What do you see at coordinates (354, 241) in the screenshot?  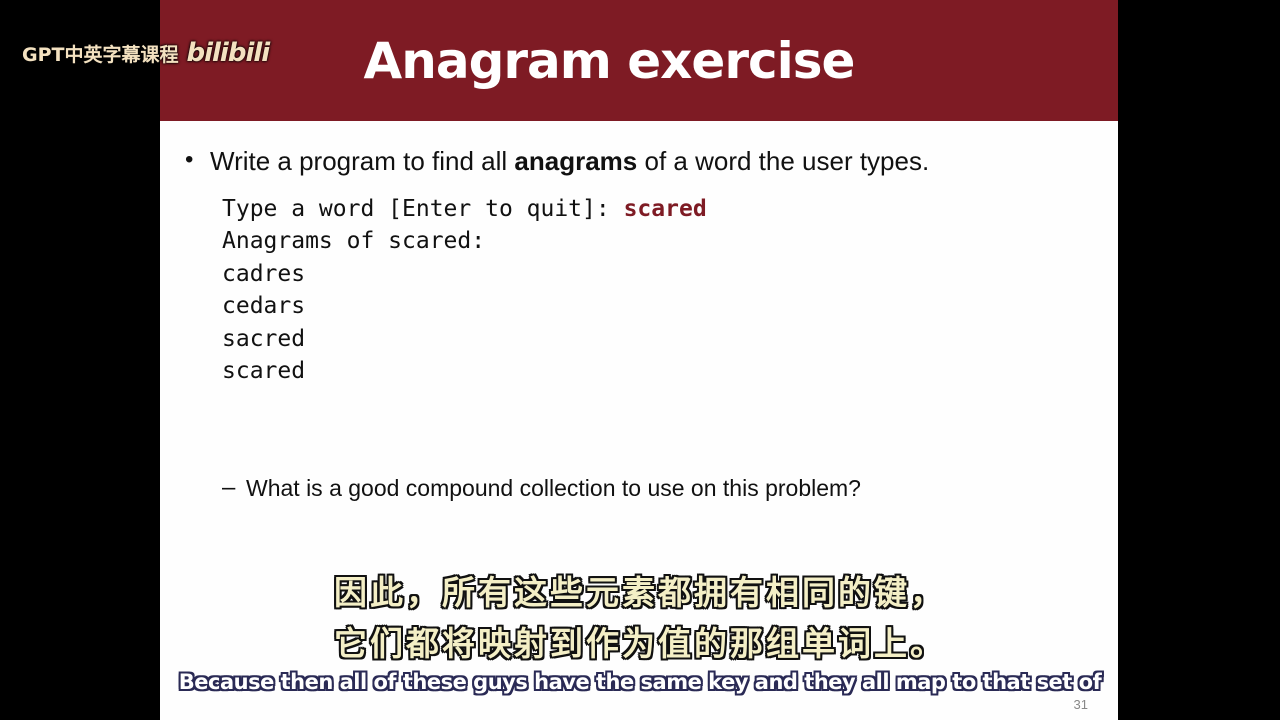 I see `code-line: Anagrams of scared:` at bounding box center [354, 241].